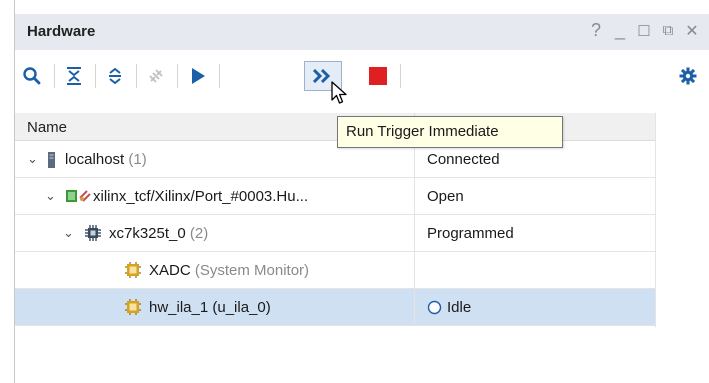 The height and width of the screenshot is (383, 709). What do you see at coordinates (596, 30) in the screenshot?
I see `help-button: ?` at bounding box center [596, 30].